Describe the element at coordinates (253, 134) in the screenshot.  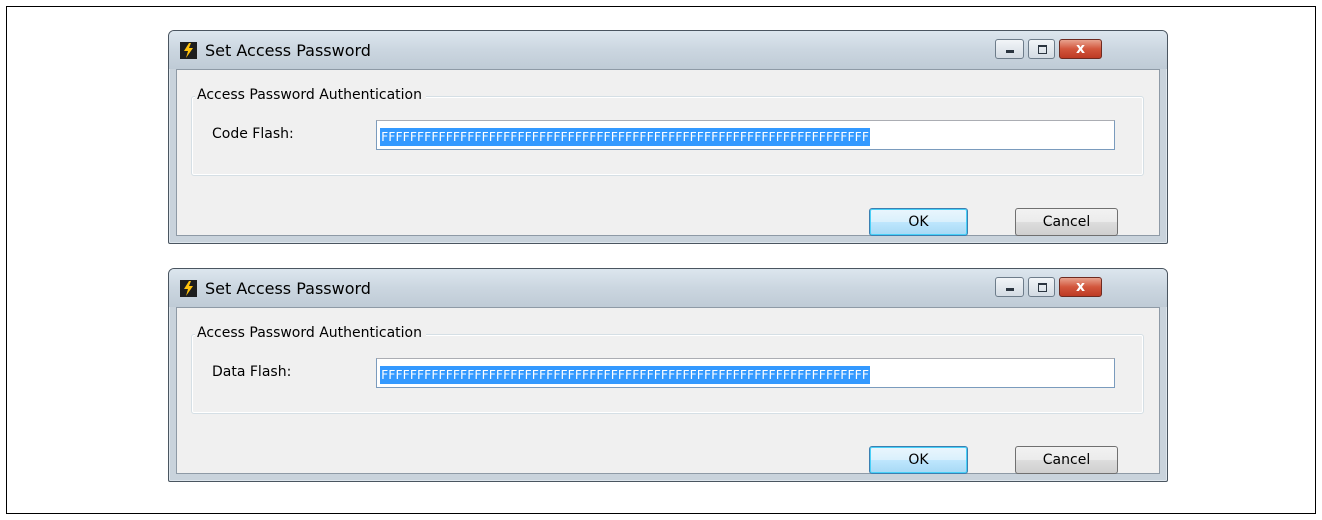
I see `code-flash-label: Code Flash:` at that location.